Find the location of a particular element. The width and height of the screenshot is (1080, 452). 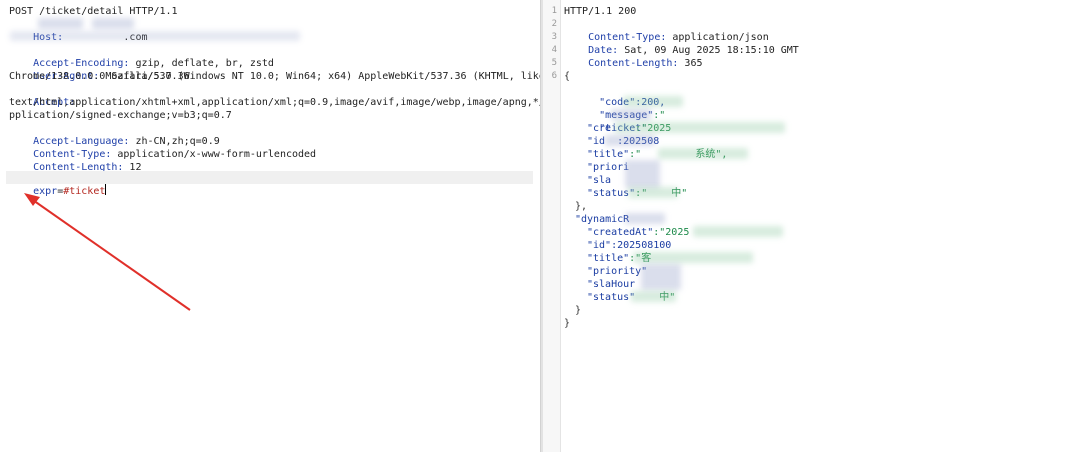

line-number: 3 is located at coordinates (554, 37).